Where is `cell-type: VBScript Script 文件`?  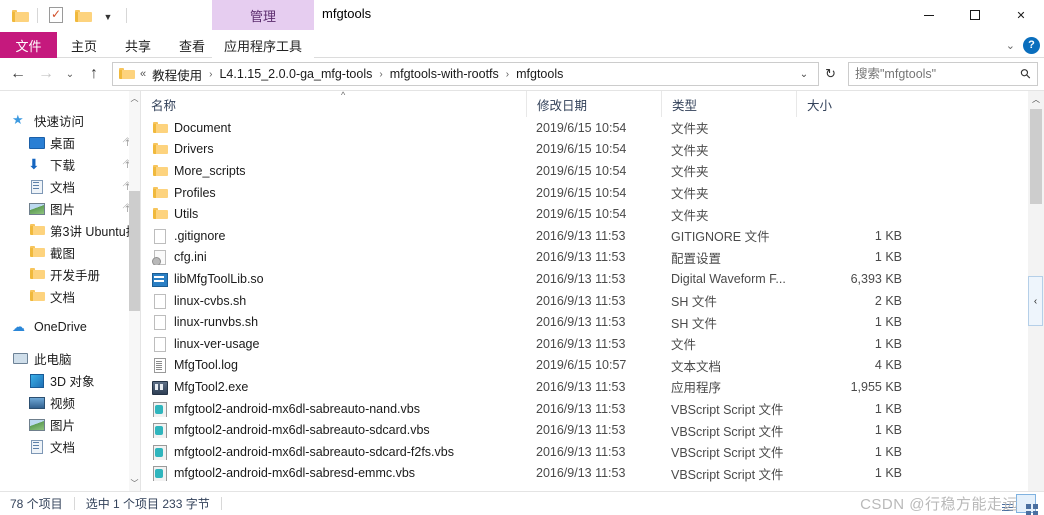 cell-type: VBScript Script 文件 is located at coordinates (727, 453).